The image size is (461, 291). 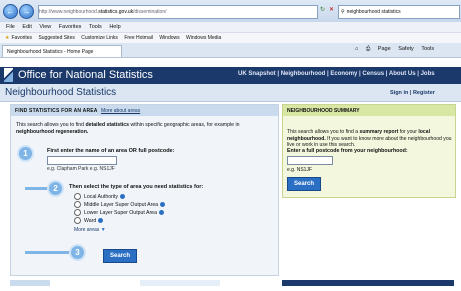 What do you see at coordinates (402, 74) in the screenshot?
I see `nav-about-us: About Us` at bounding box center [402, 74].